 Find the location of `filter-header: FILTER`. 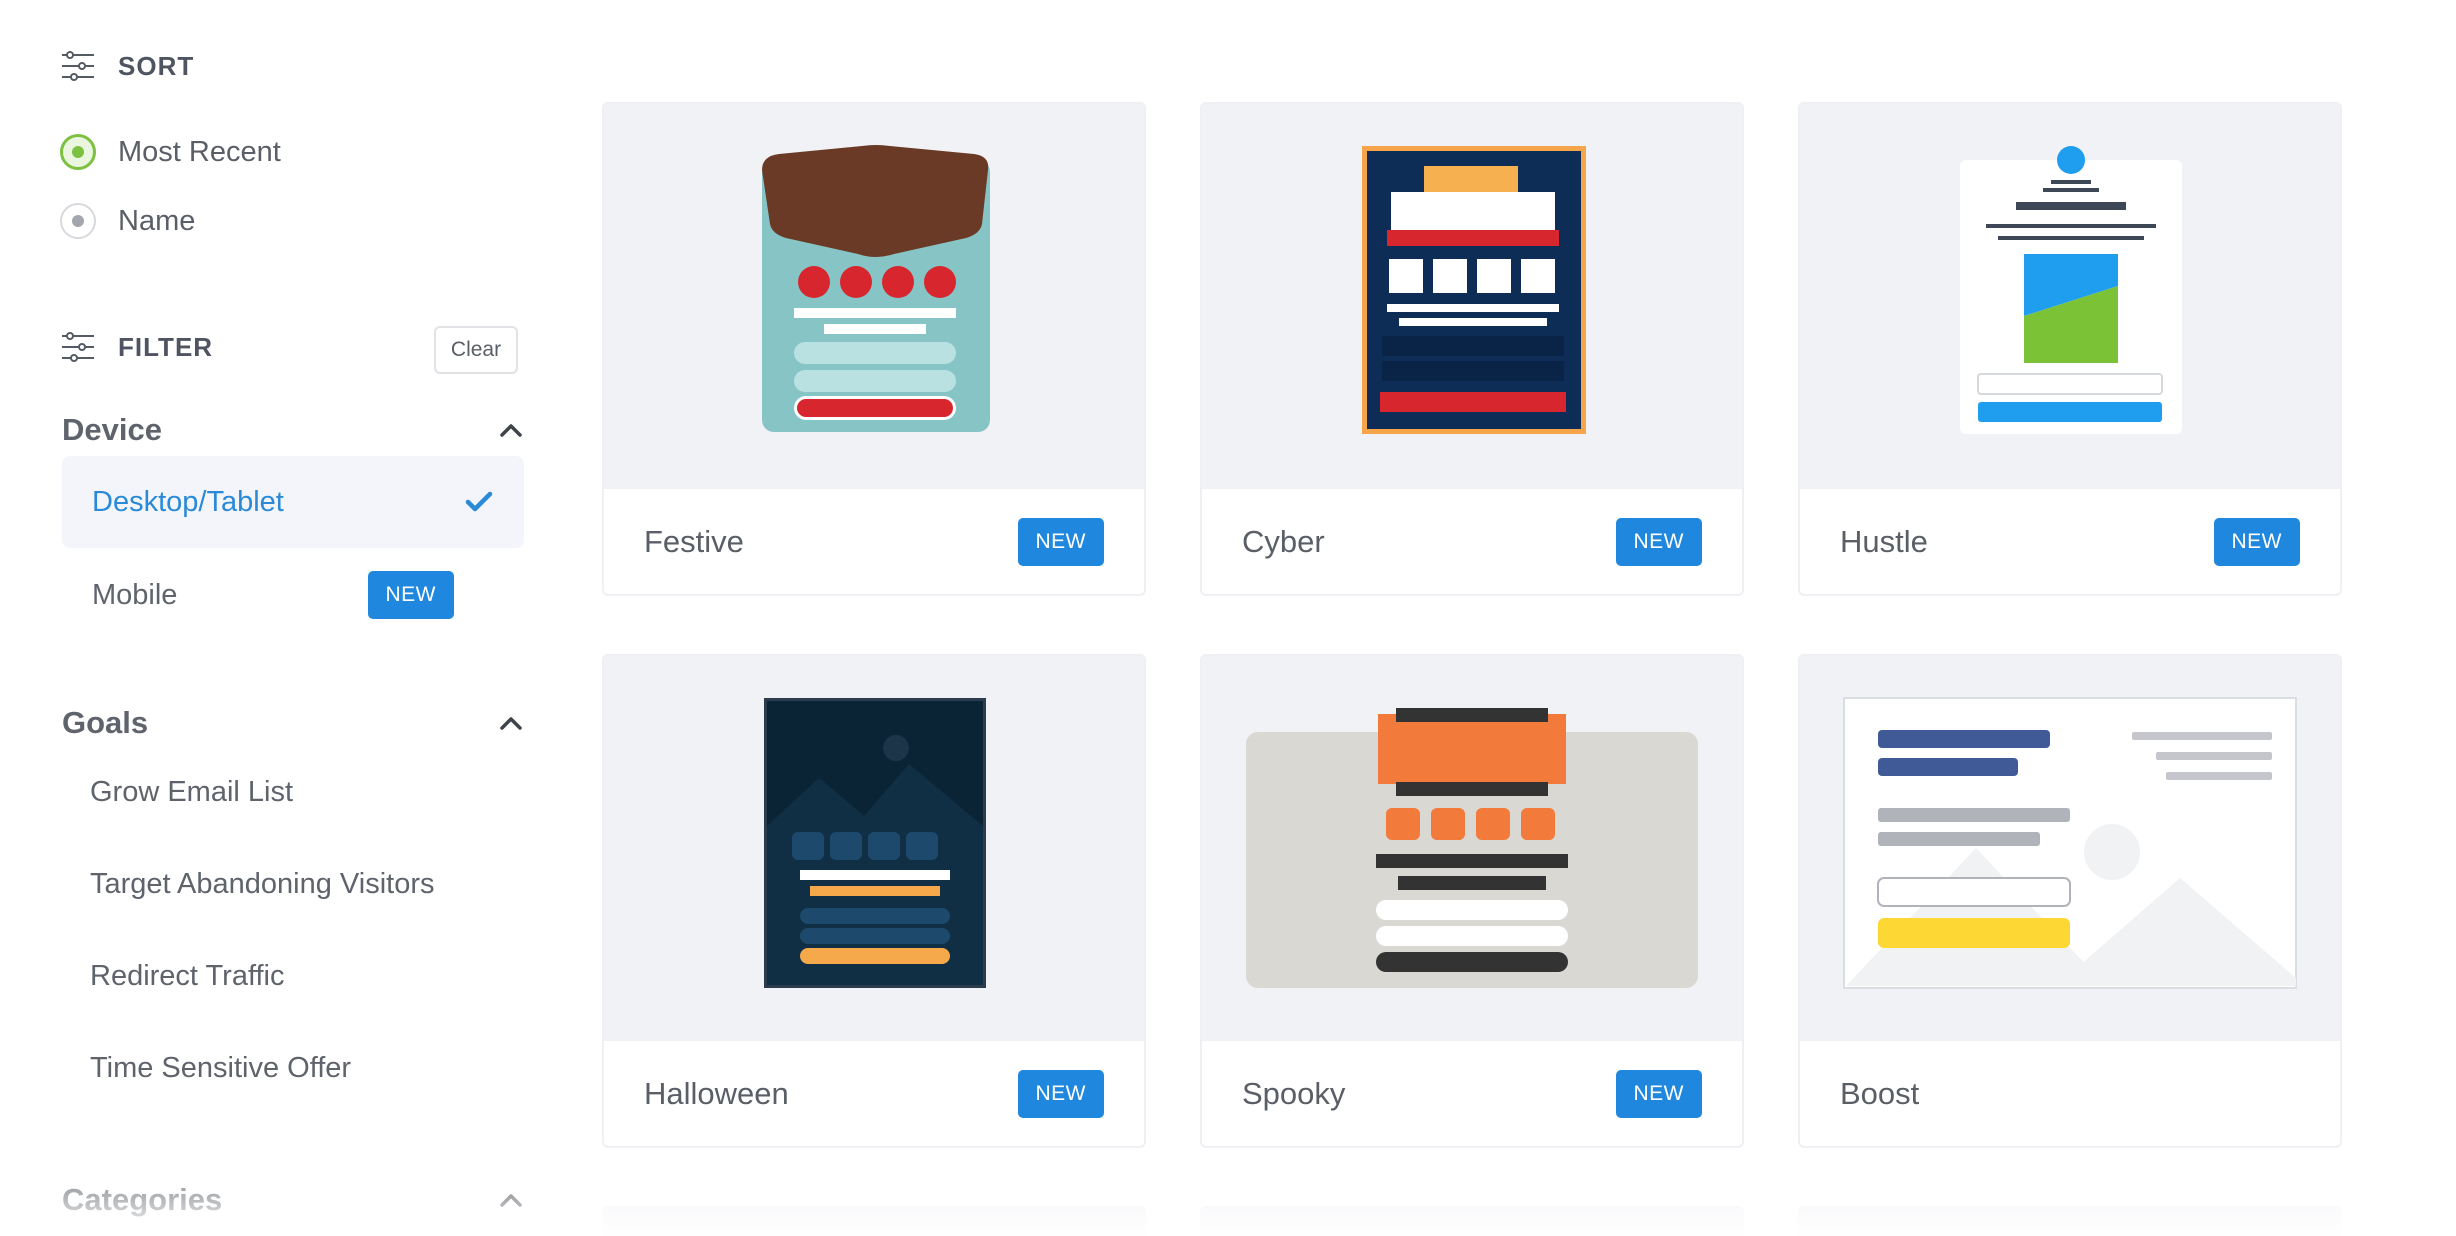

filter-header: FILTER is located at coordinates (136, 347).